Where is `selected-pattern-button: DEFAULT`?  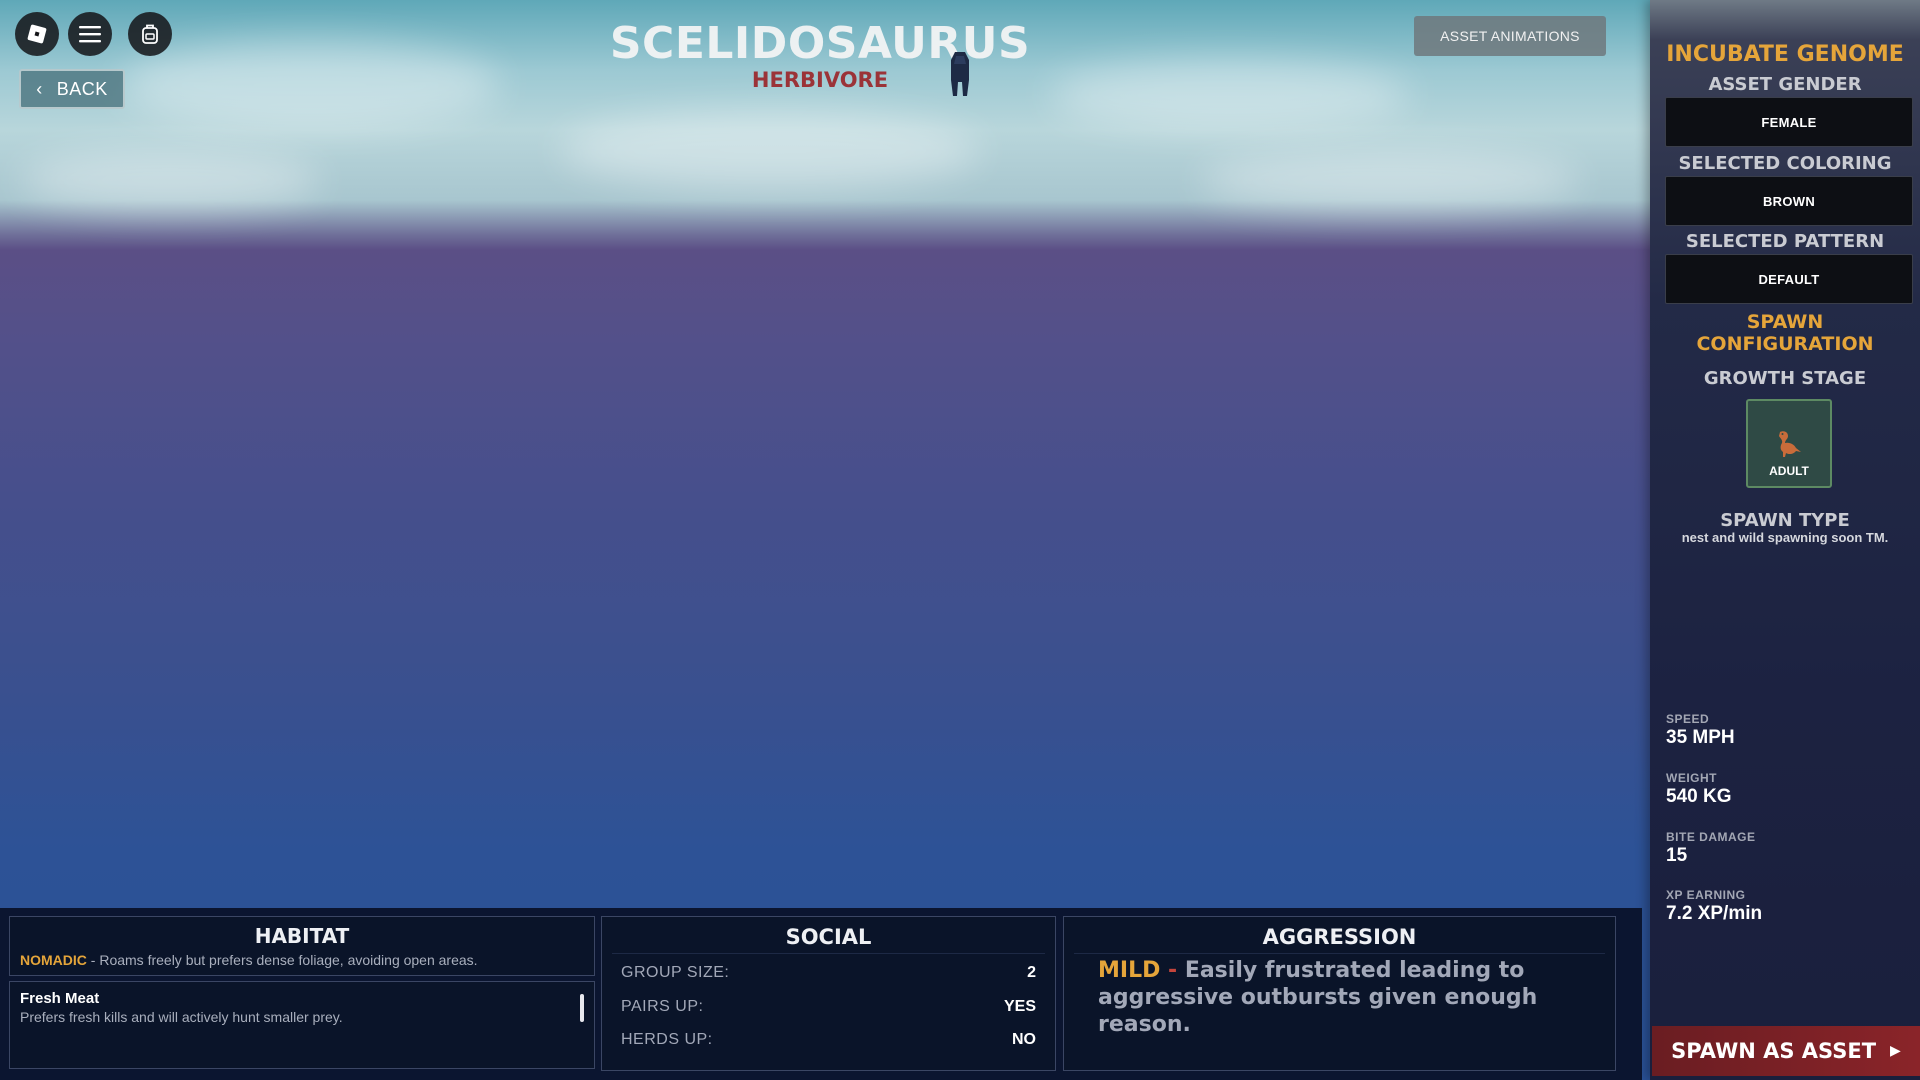
selected-pattern-button: DEFAULT is located at coordinates (1789, 279).